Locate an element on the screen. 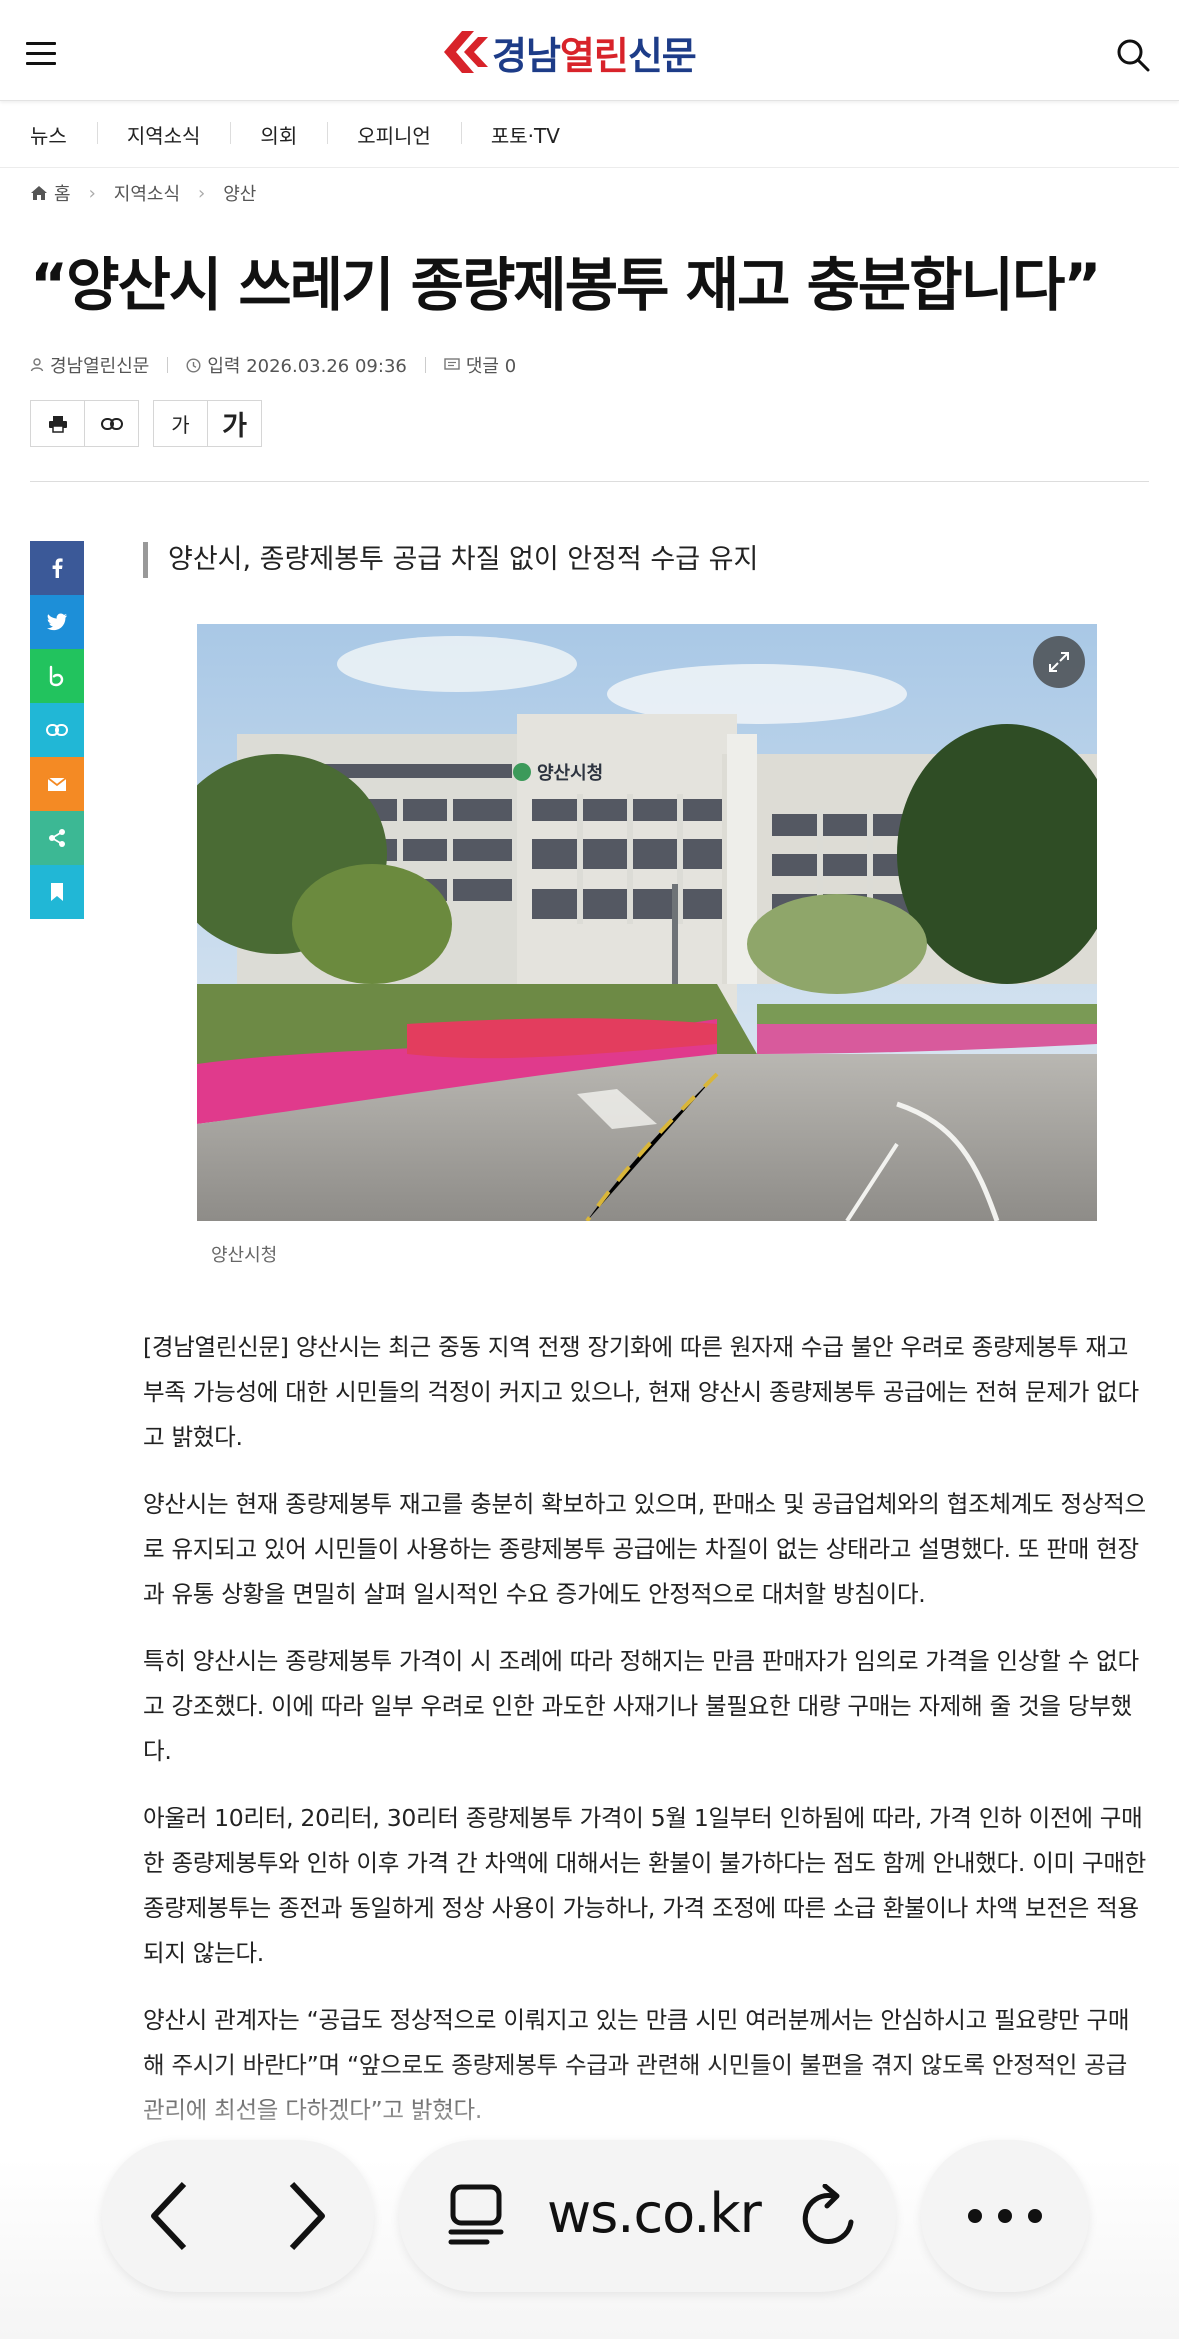 The width and height of the screenshot is (1179, 2339). browser-url-pill: ws.co.kr is located at coordinates (647, 2216).